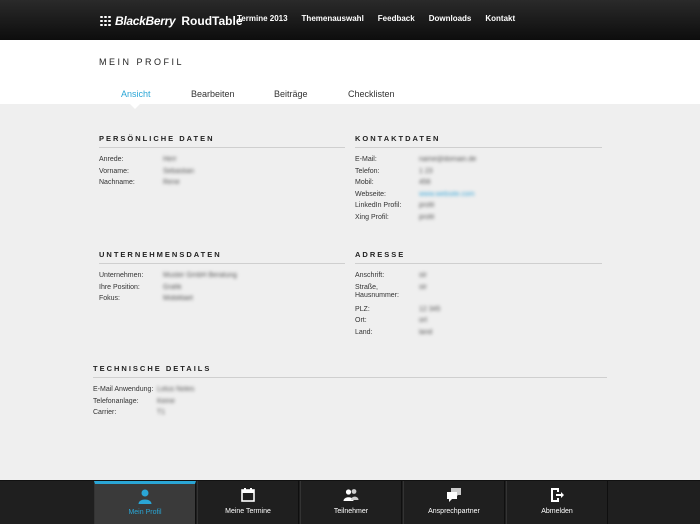  Describe the element at coordinates (161, 413) in the screenshot. I see `field-value: T1` at that location.